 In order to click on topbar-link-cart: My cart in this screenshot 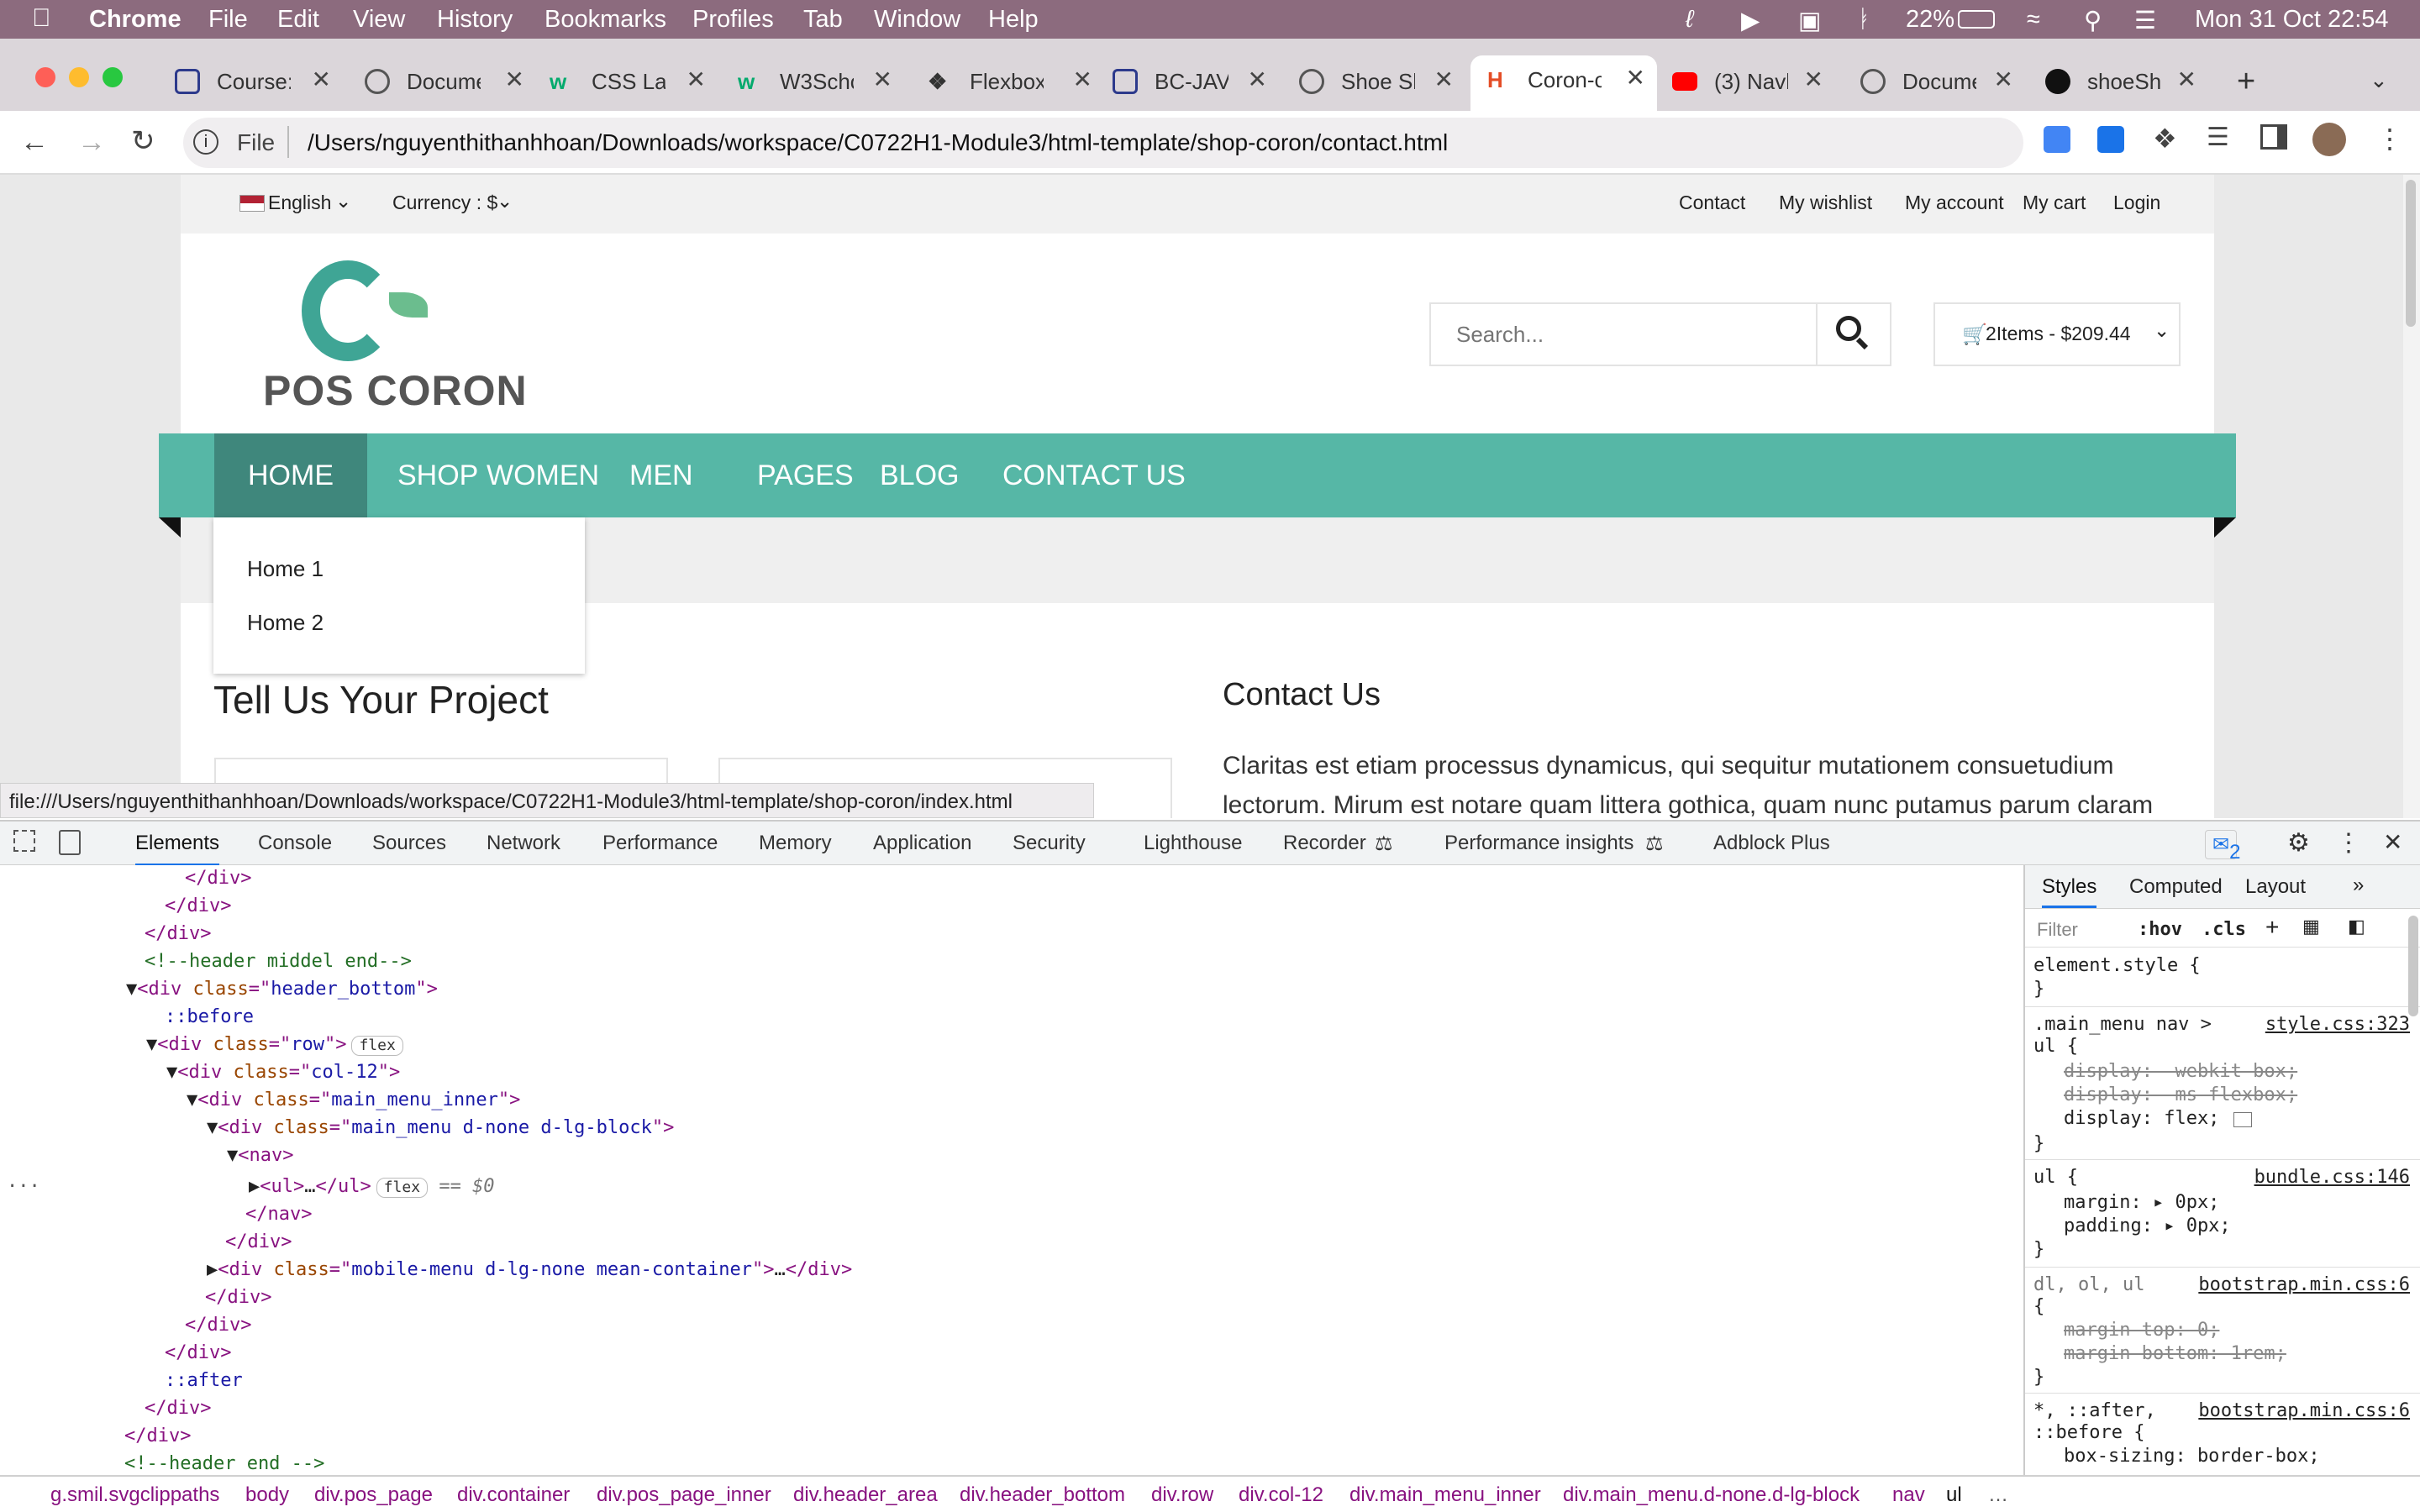, I will do `click(2054, 203)`.